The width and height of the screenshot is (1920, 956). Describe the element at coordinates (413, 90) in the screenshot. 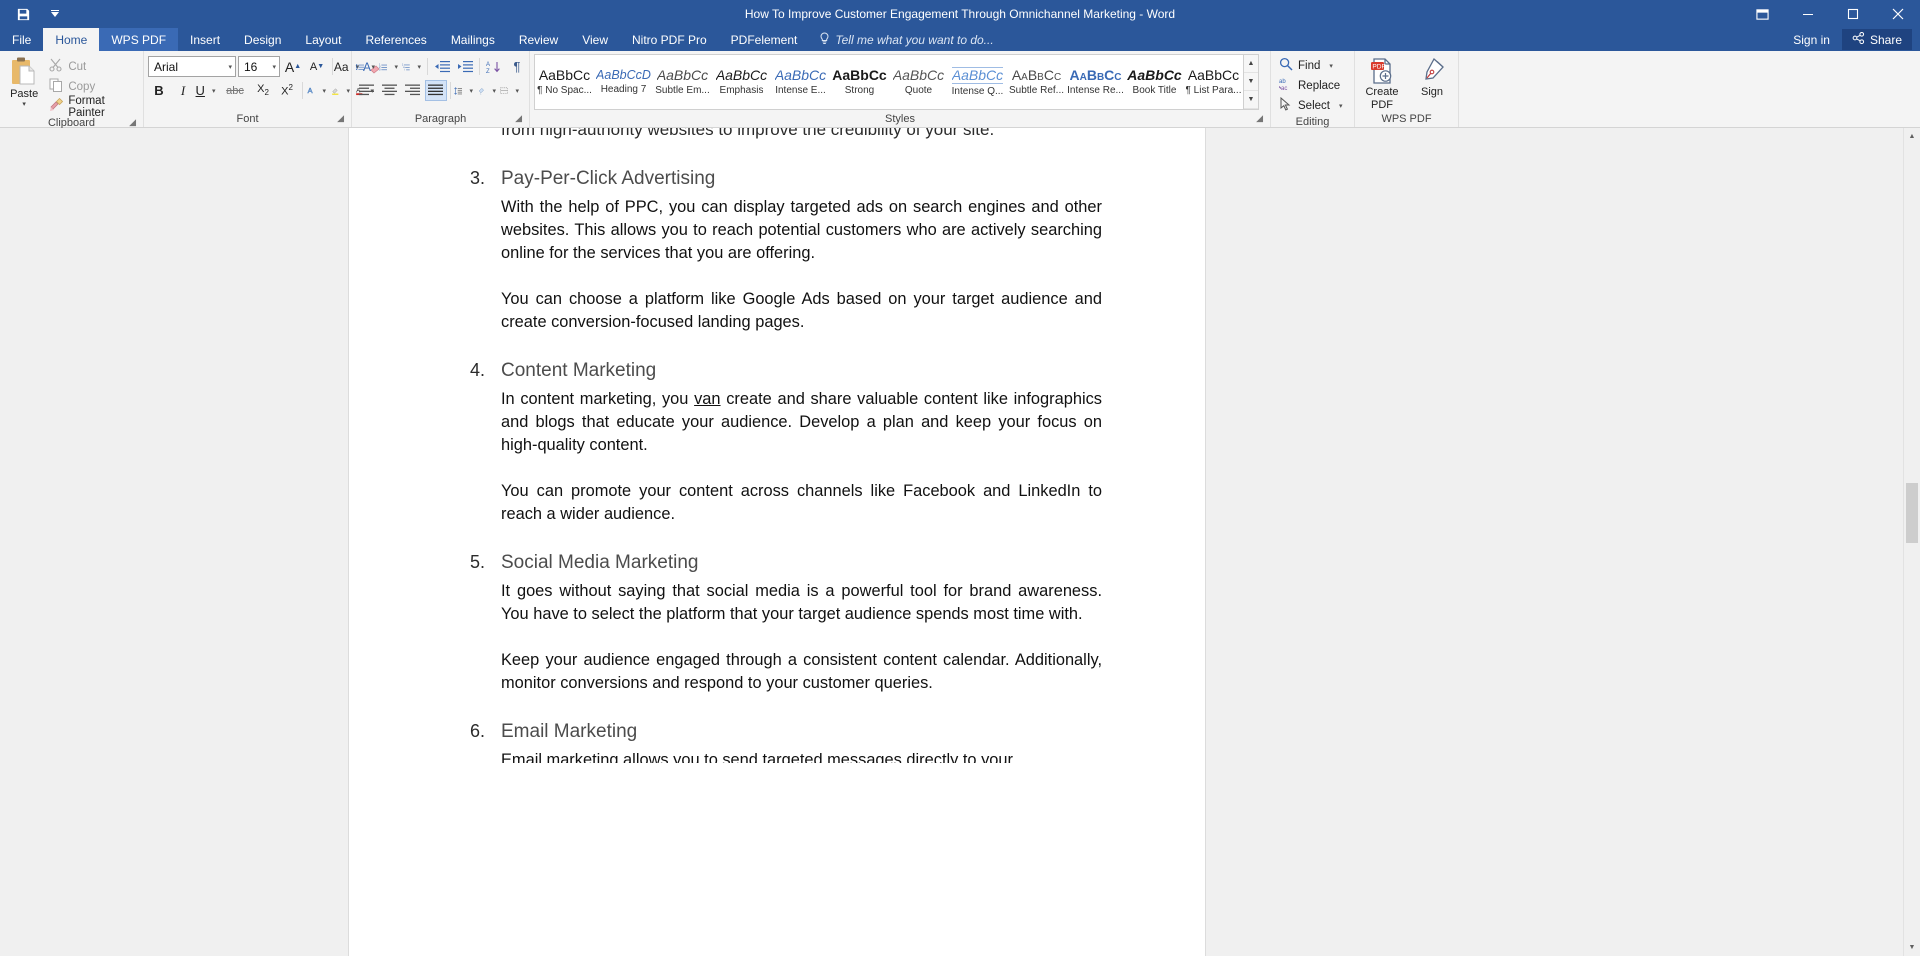

I see `align-right-icon` at that location.